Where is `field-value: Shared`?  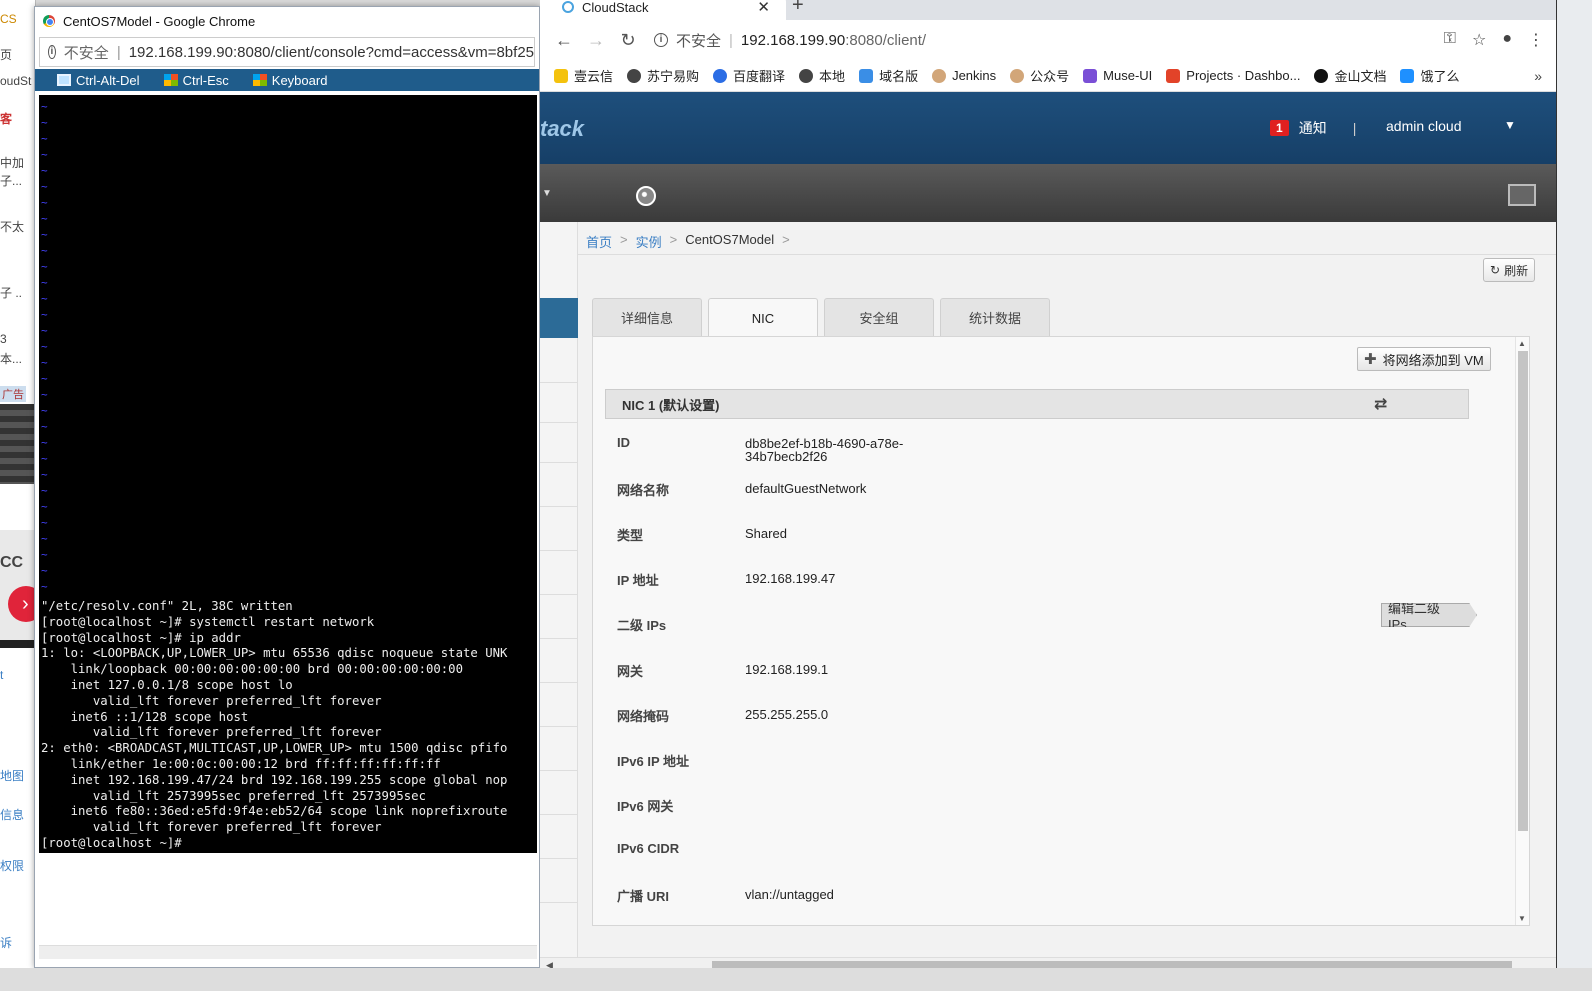
field-value: Shared is located at coordinates (766, 533).